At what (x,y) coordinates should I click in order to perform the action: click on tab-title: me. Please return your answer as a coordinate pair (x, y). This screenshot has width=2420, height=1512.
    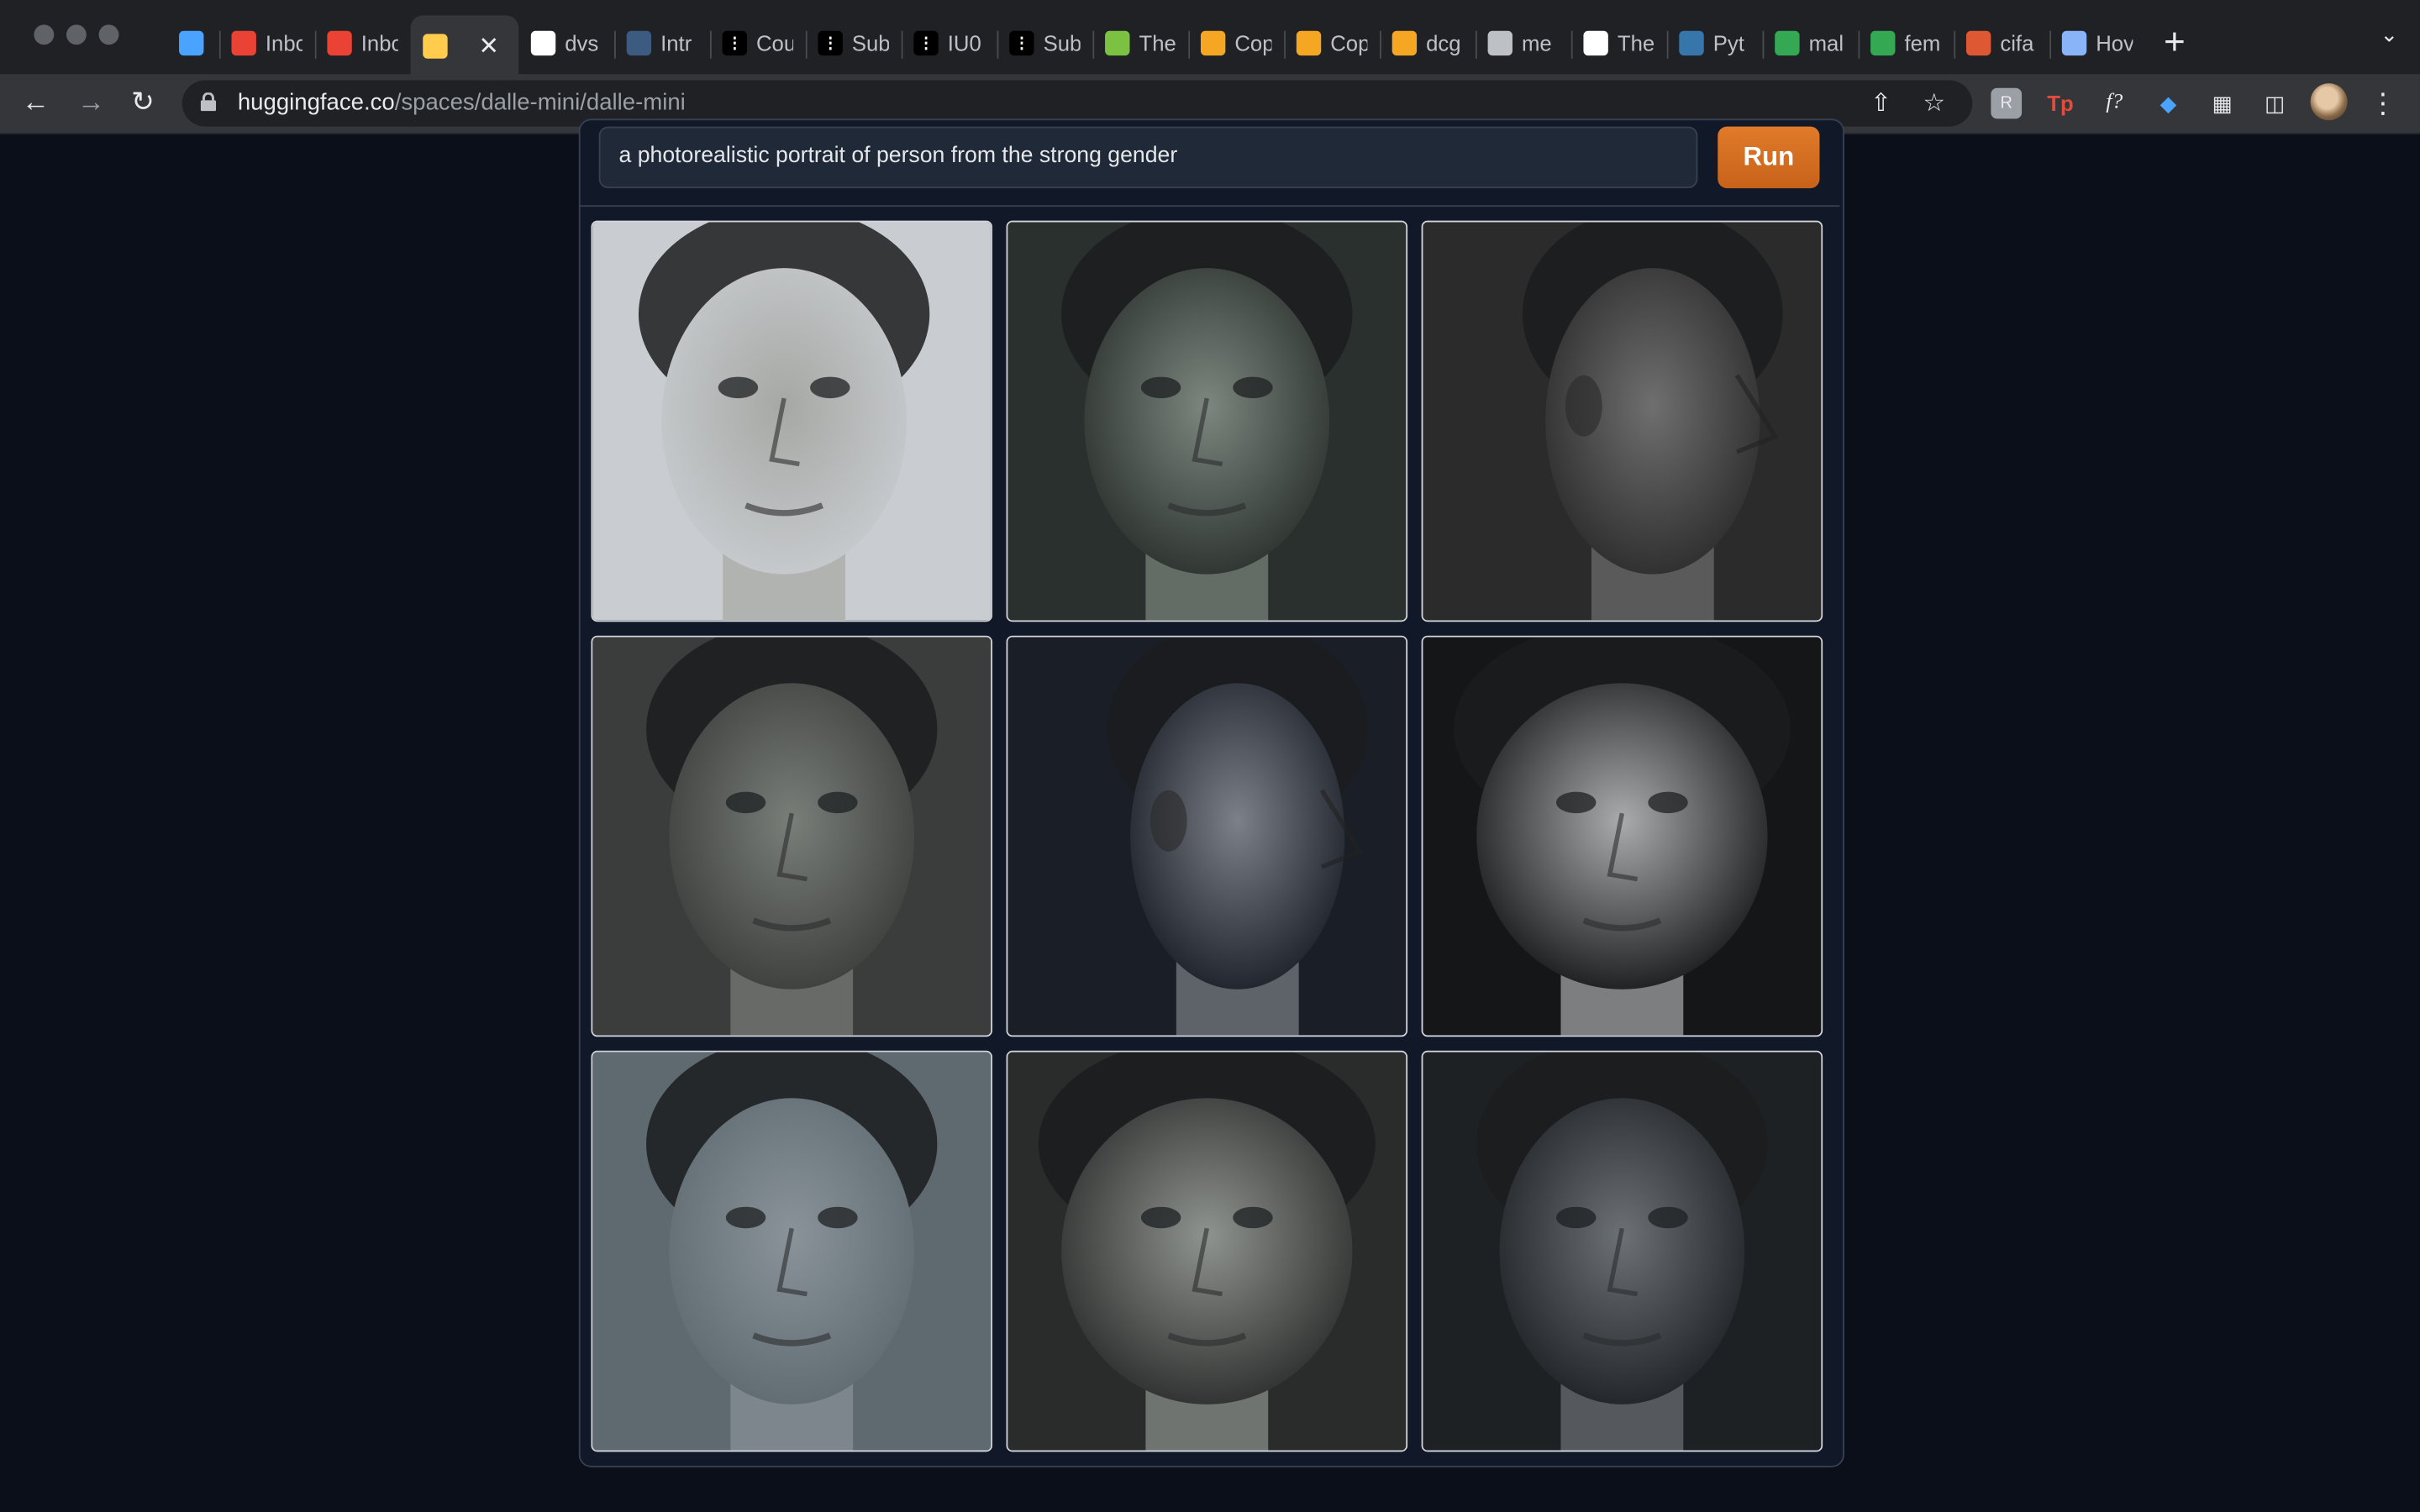
    Looking at the image, I should click on (1536, 43).